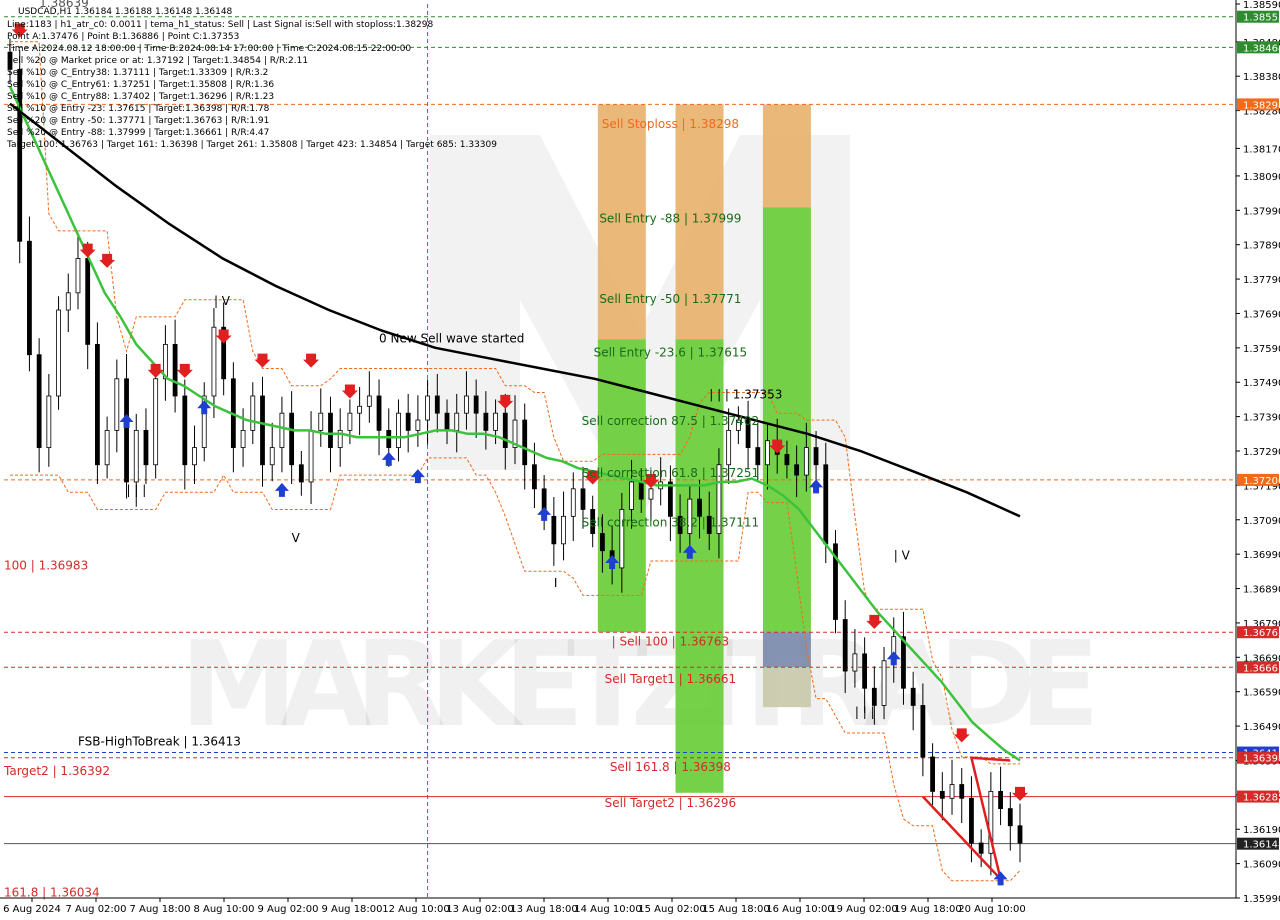 The image size is (1280, 920). Describe the element at coordinates (556, 583) in the screenshot. I see `level-label-21: I` at that location.